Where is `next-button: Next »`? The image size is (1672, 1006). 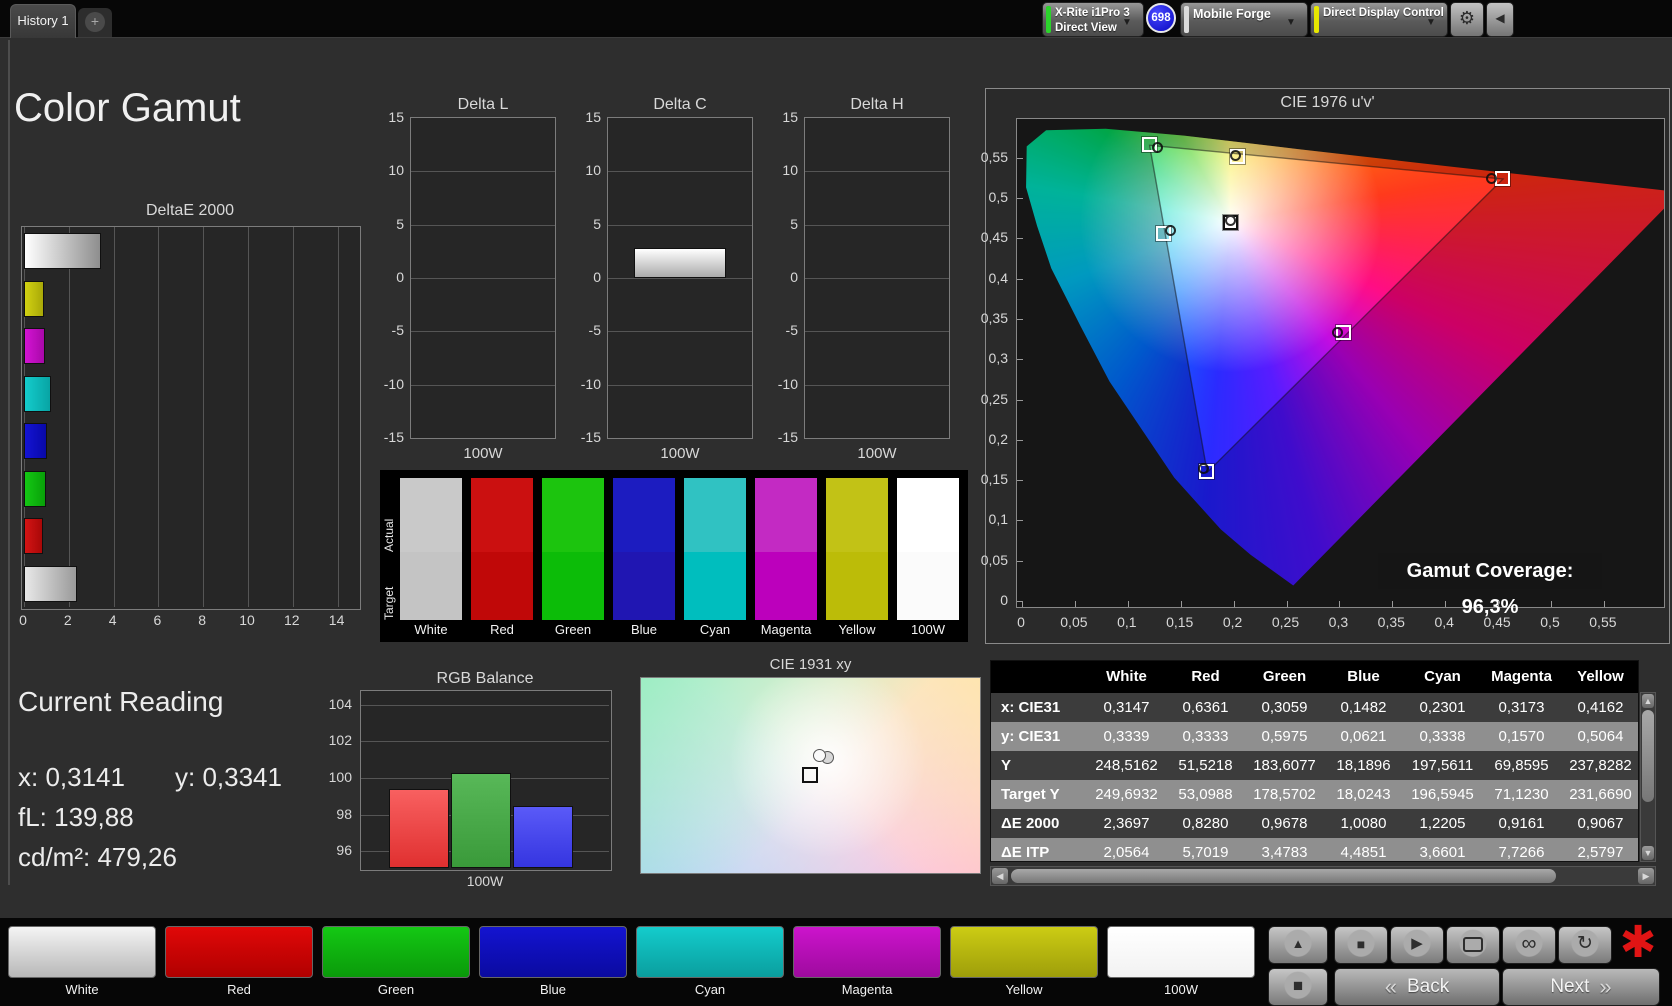
next-button: Next » is located at coordinates (1581, 987).